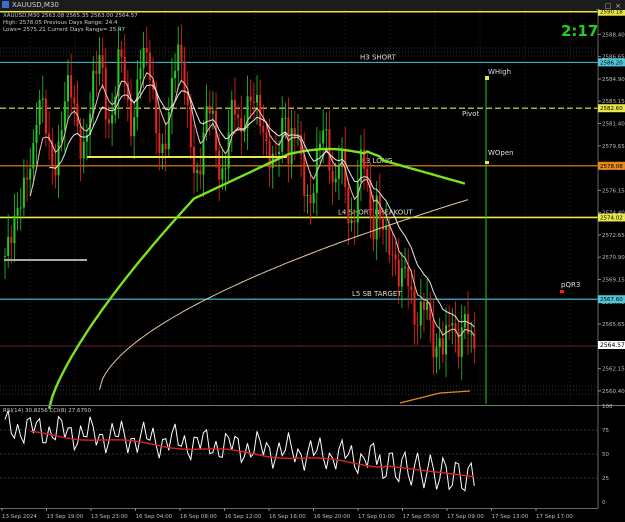 This screenshot has width=625, height=522. What do you see at coordinates (499, 72) in the screenshot?
I see `whigh-label: WHigh` at bounding box center [499, 72].